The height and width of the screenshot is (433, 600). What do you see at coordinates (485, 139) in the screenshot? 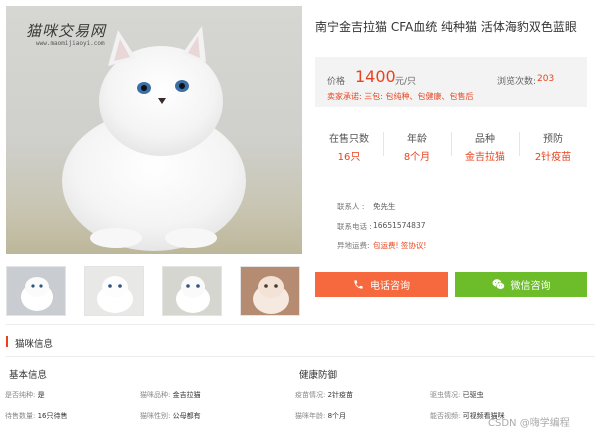
I see `stat-label: 品种` at bounding box center [485, 139].